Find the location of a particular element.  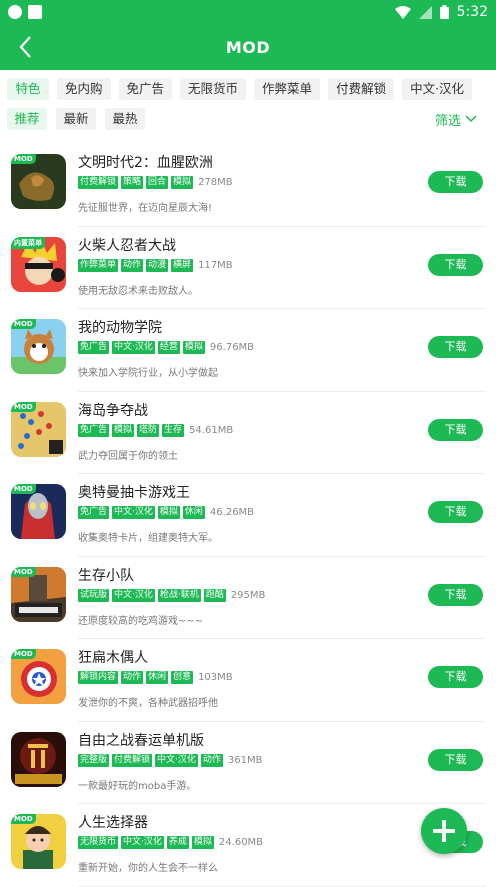

wifi-icon is located at coordinates (402, 12).